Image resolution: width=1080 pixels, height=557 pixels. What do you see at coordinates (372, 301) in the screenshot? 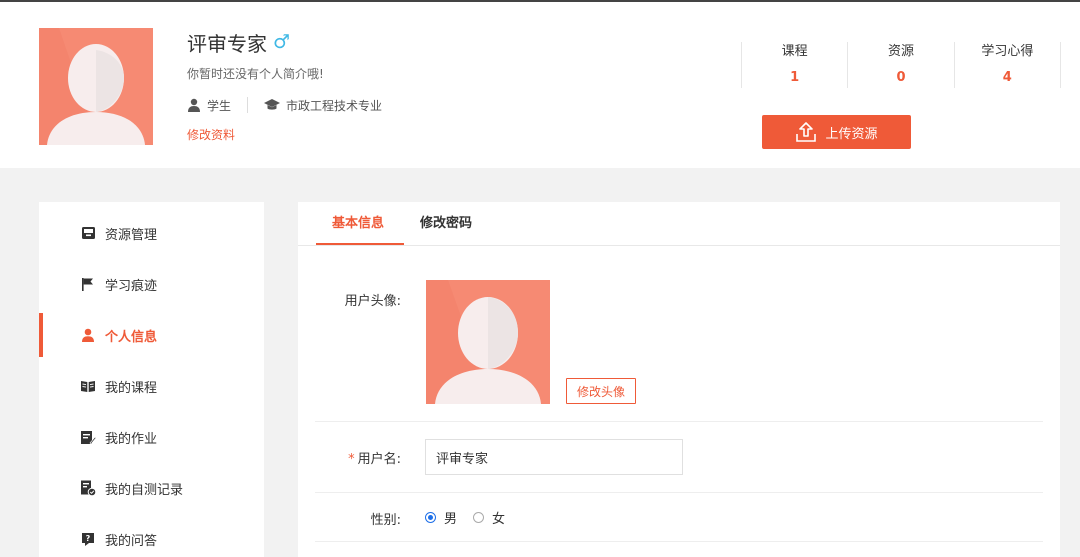
I see `avatar-label: 用户头像:` at bounding box center [372, 301].